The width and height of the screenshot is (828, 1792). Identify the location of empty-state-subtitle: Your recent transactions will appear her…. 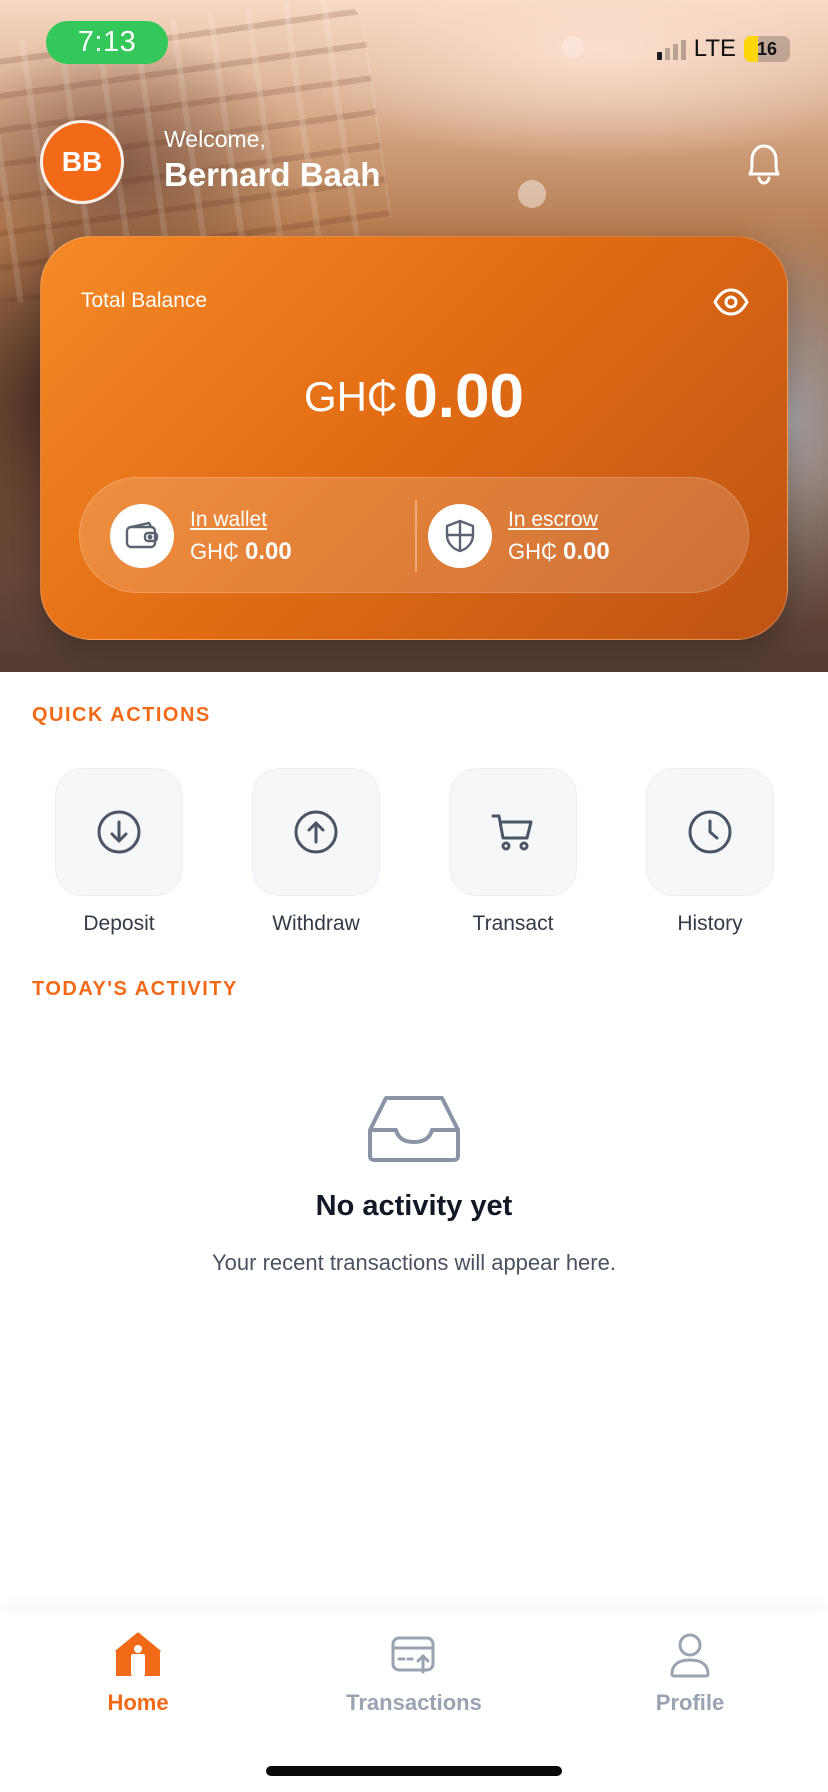
(414, 1262).